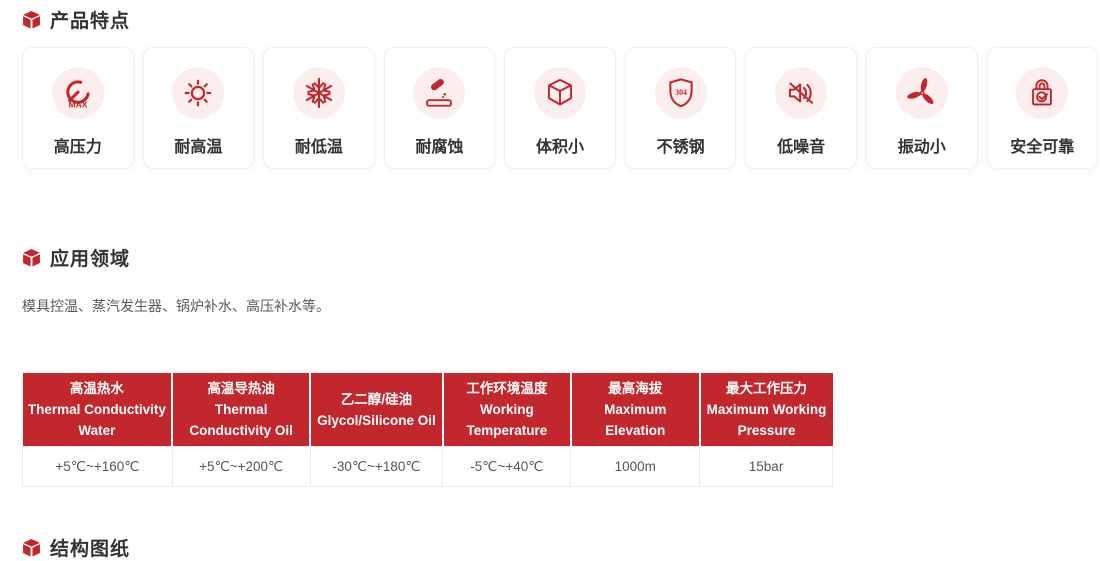  I want to click on feature-card-low-noise: 低噪音, so click(801, 108).